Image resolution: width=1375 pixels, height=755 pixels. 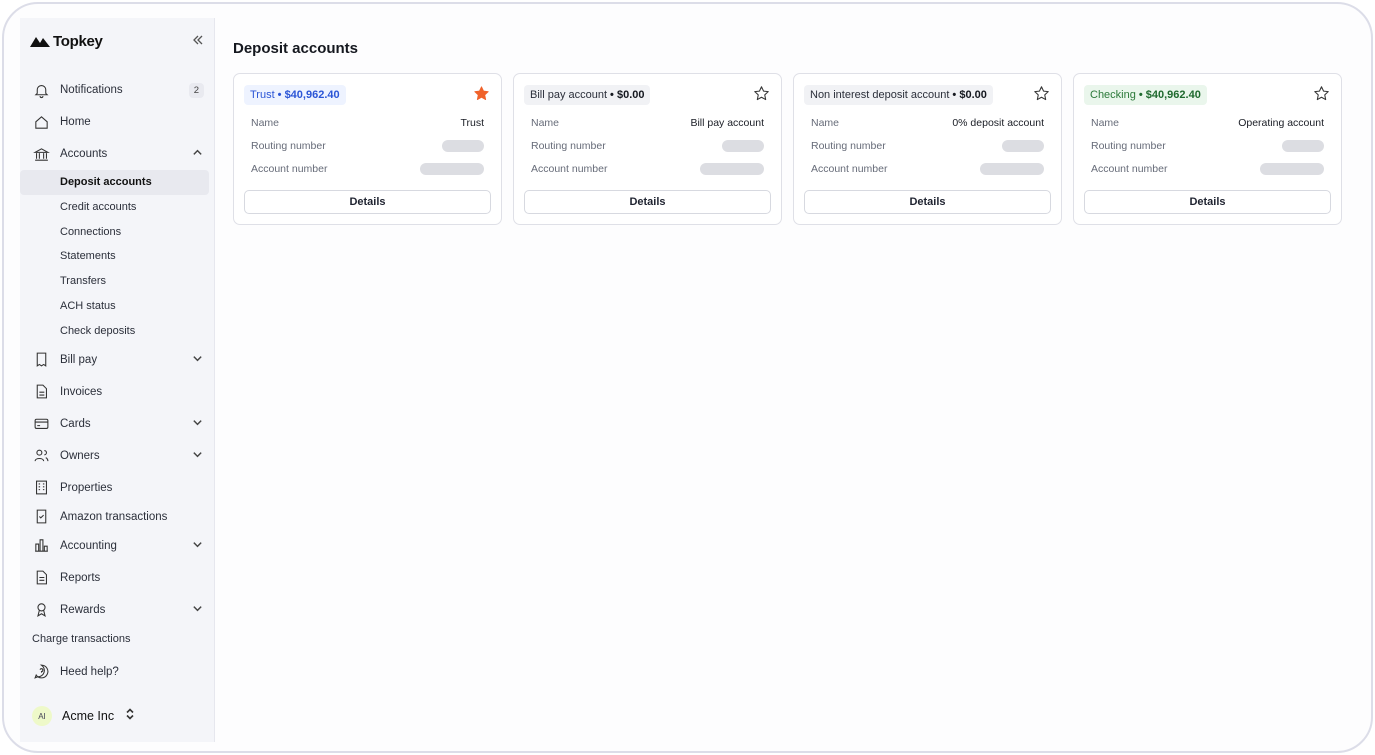 I want to click on sidebar-item-label: Reports, so click(x=80, y=577).